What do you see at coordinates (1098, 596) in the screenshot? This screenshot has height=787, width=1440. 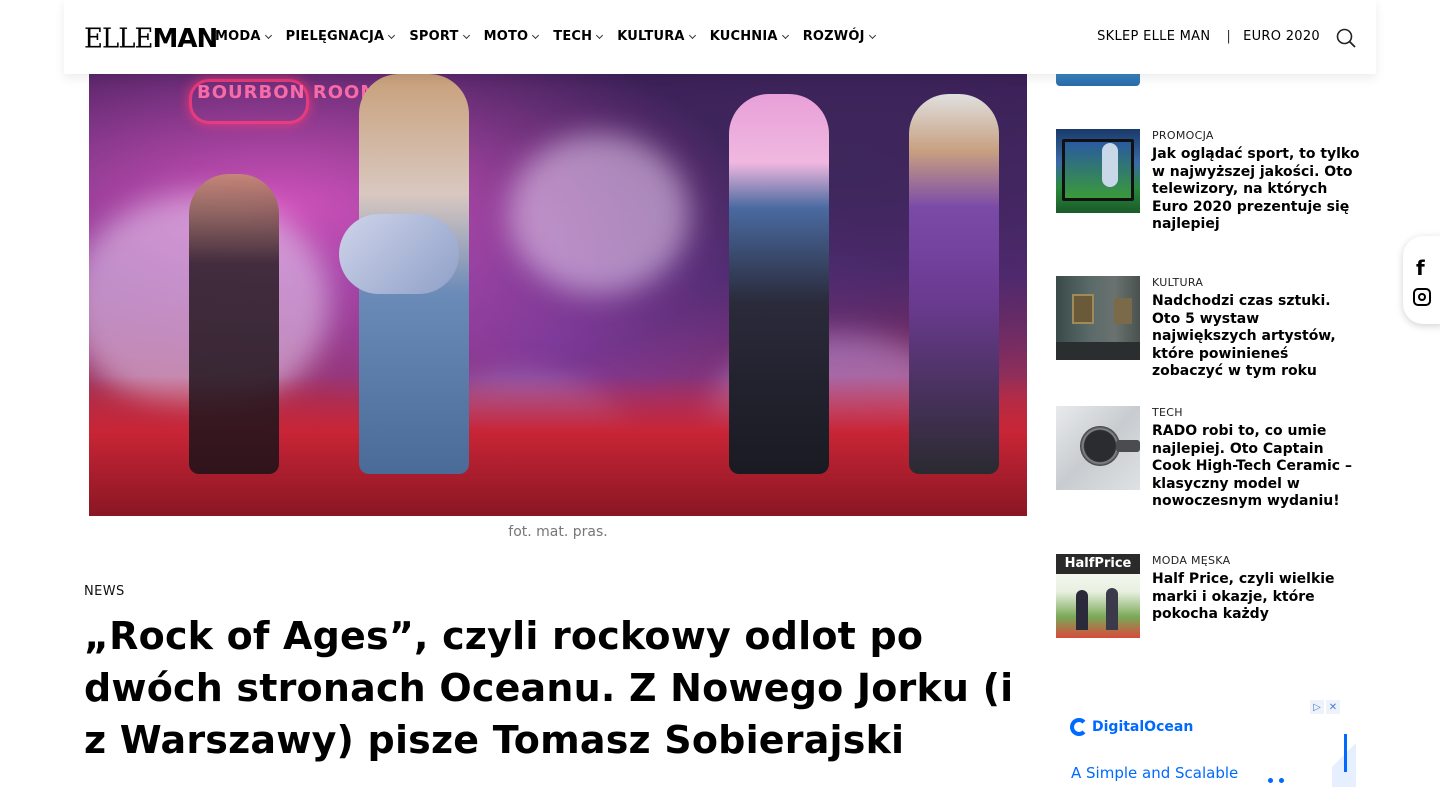 I see `article-thumbnail: HalfPrice` at bounding box center [1098, 596].